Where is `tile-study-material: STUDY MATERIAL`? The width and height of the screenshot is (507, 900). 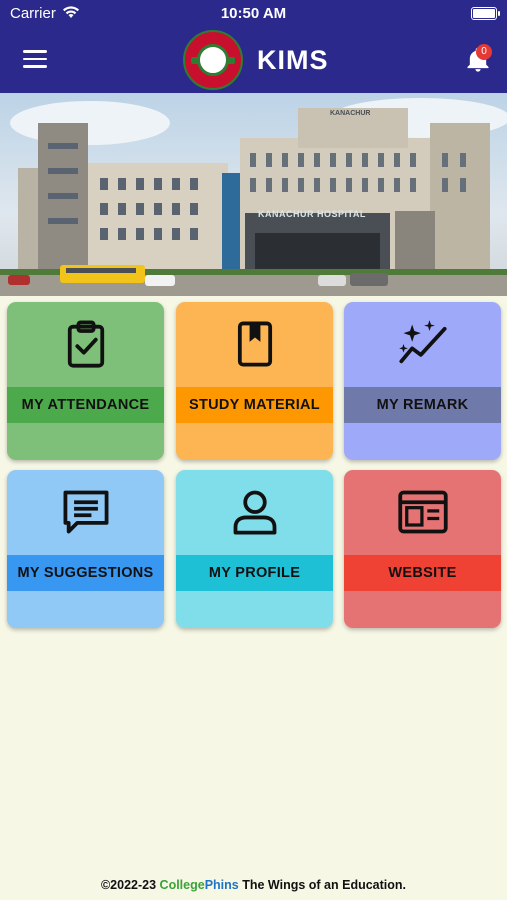
tile-study-material: STUDY MATERIAL is located at coordinates (254, 381).